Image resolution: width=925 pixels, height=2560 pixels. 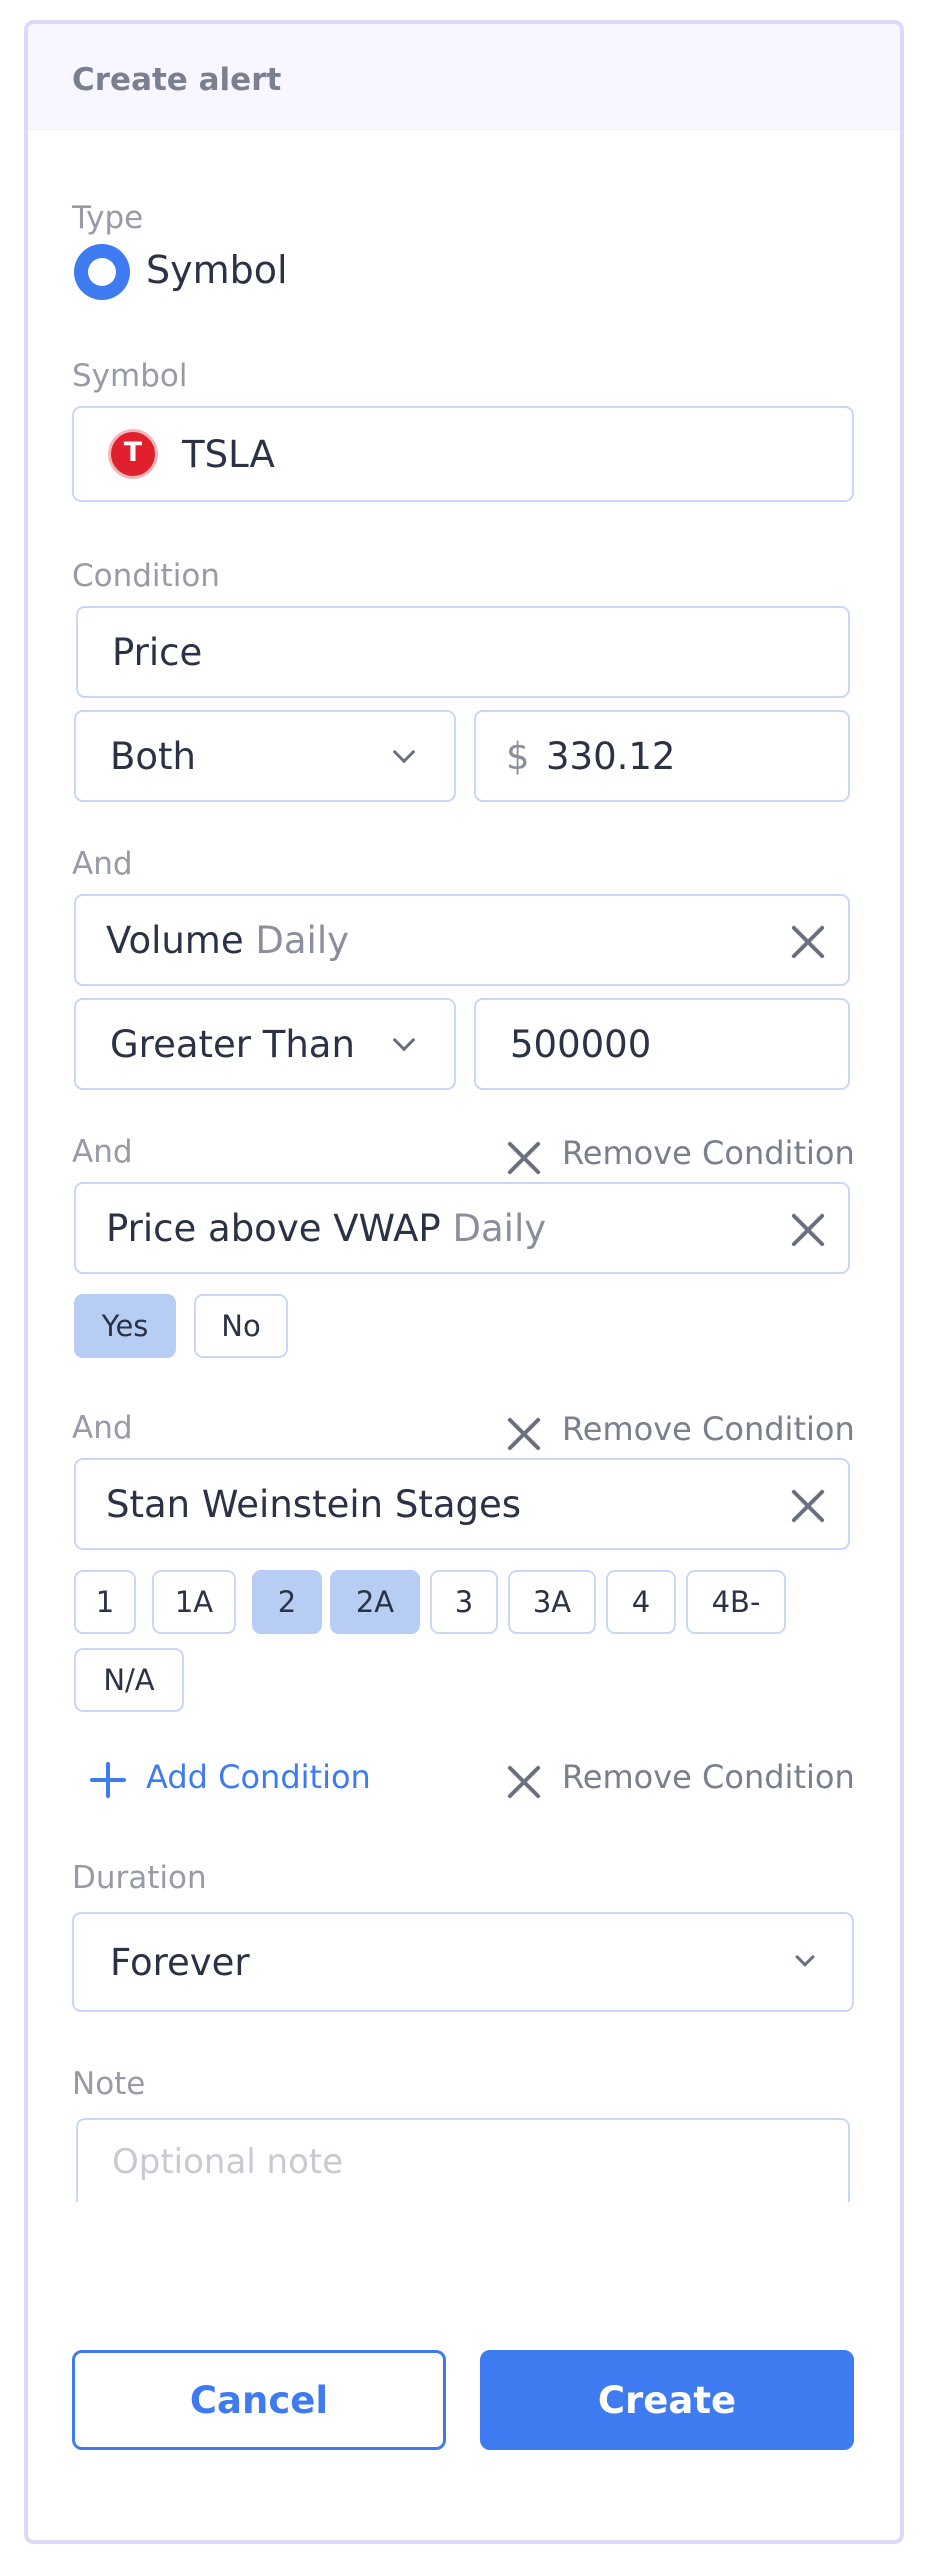 I want to click on symbol-value: TSLA, so click(x=228, y=454).